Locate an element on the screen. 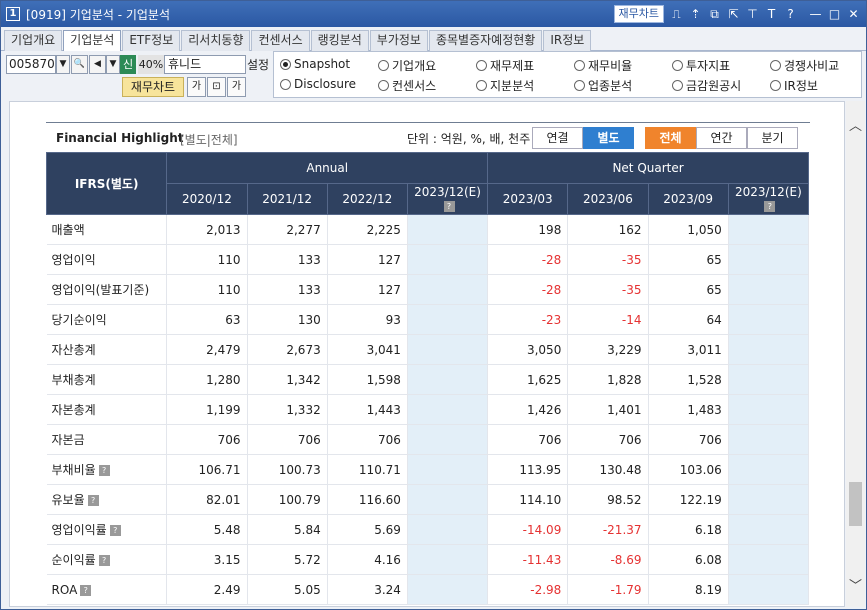 The width and height of the screenshot is (867, 610). scroll-down-icon: ﹀ is located at coordinates (855, 584).